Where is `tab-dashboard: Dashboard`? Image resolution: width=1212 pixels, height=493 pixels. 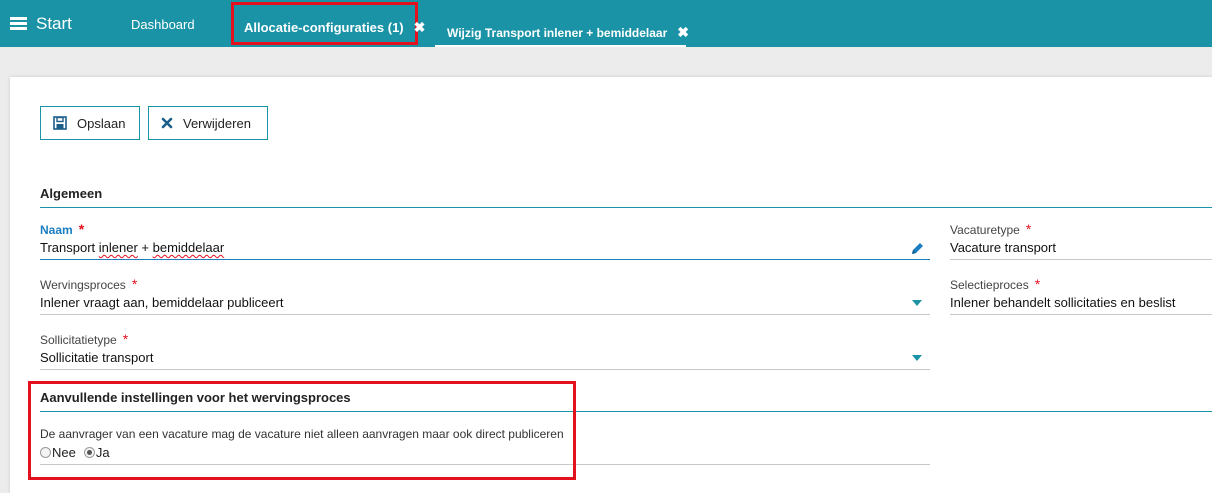 tab-dashboard: Dashboard is located at coordinates (163, 24).